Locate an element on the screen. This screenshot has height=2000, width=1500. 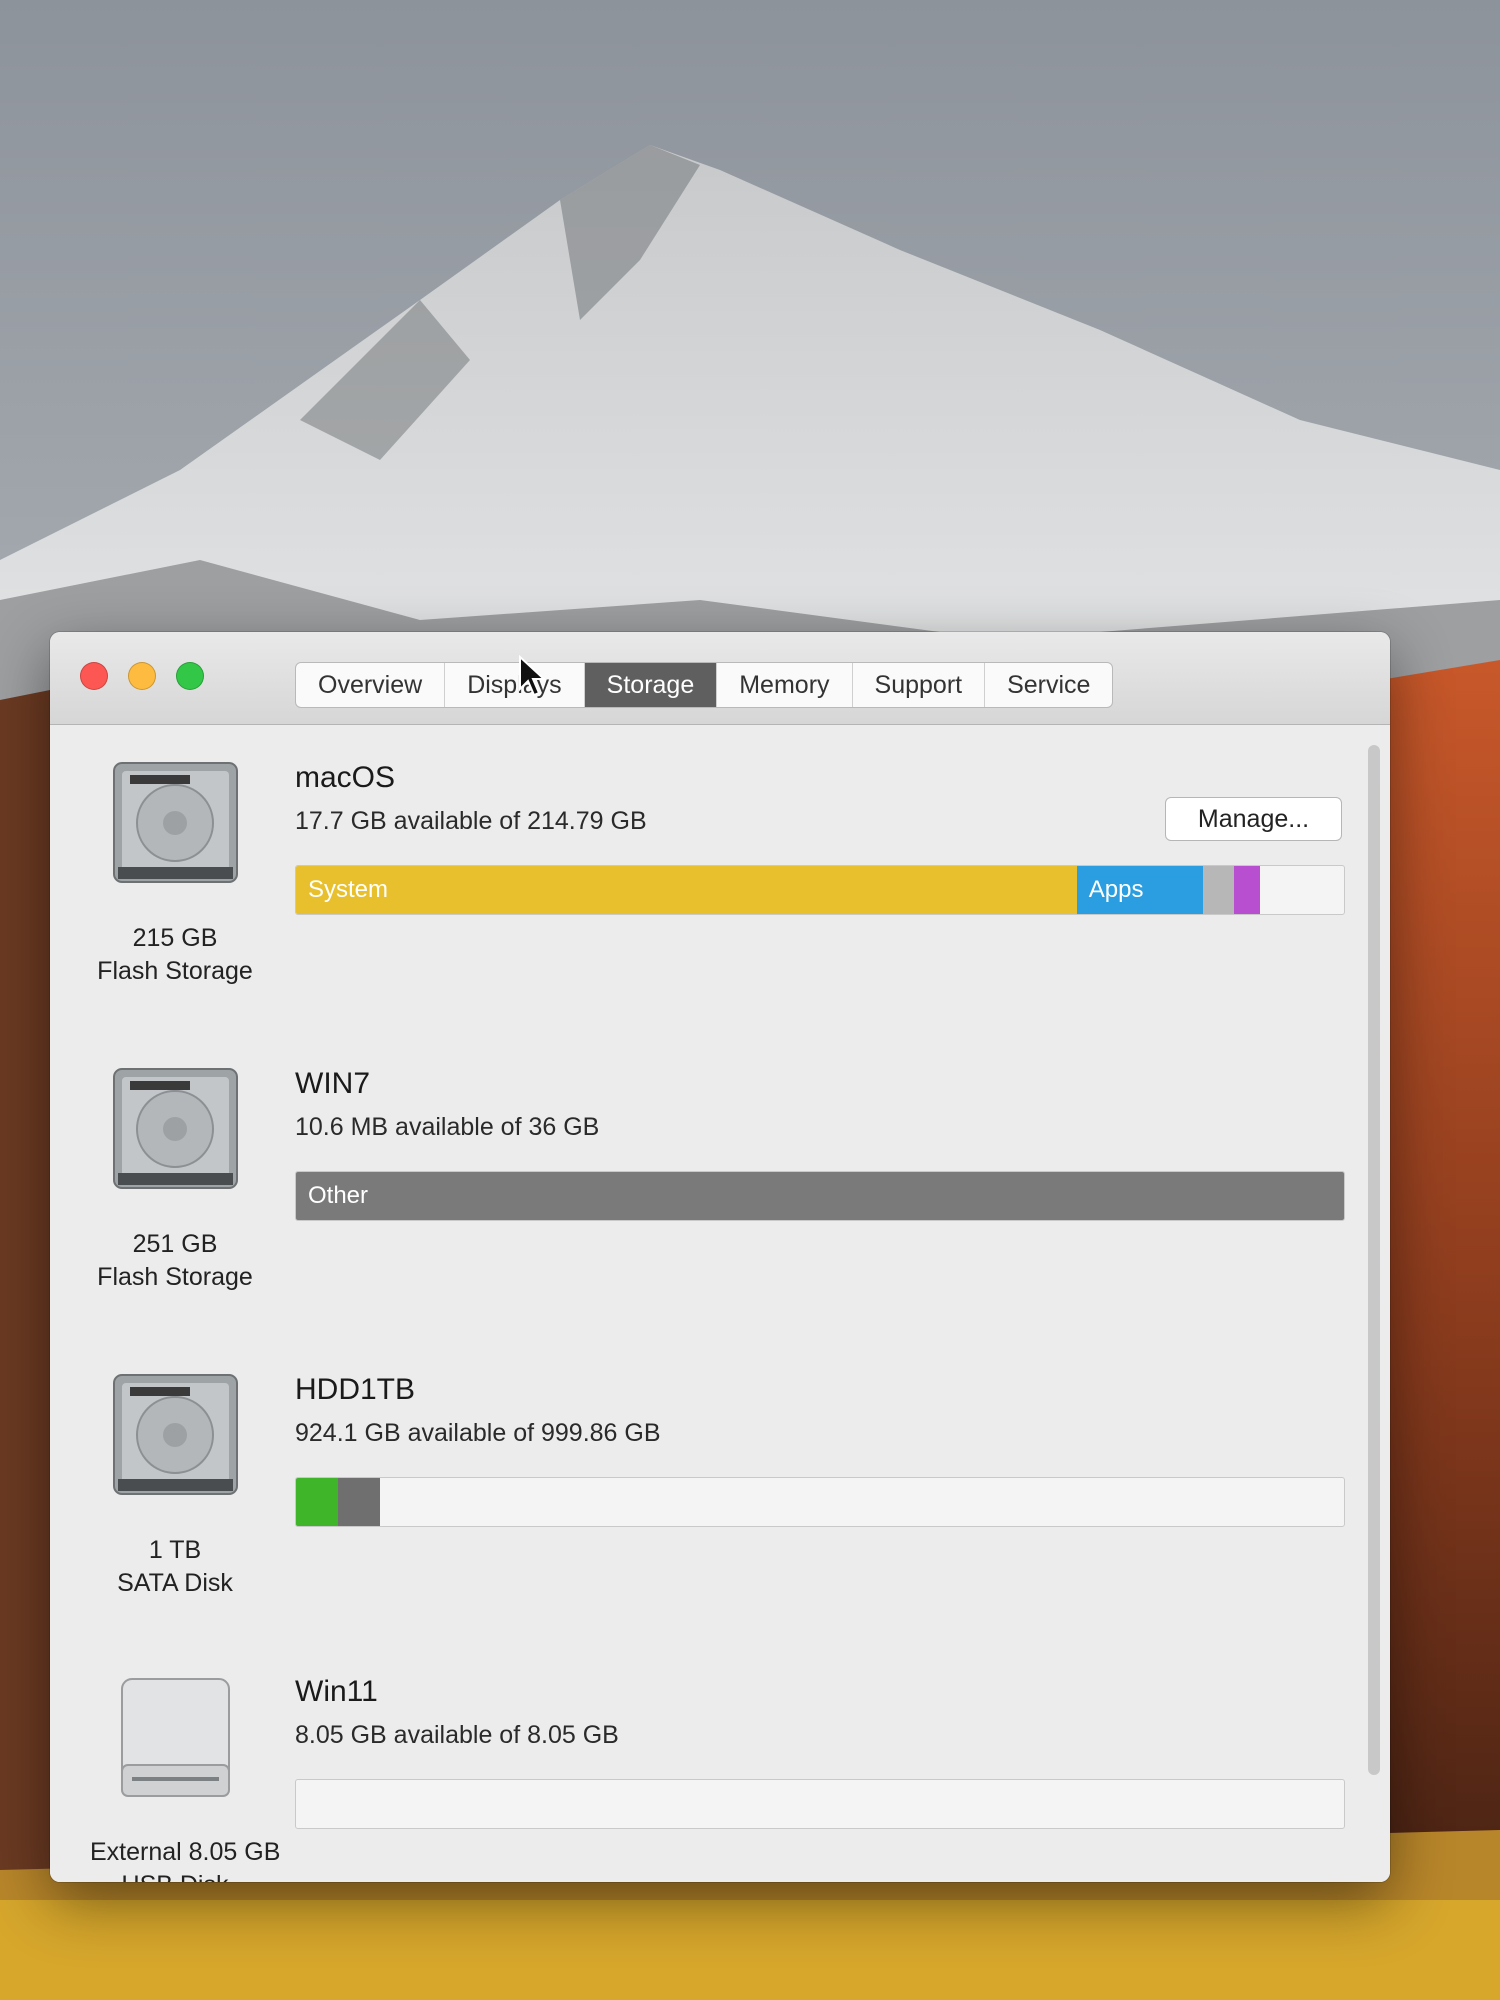
volume-name: macOS is located at coordinates (345, 777).